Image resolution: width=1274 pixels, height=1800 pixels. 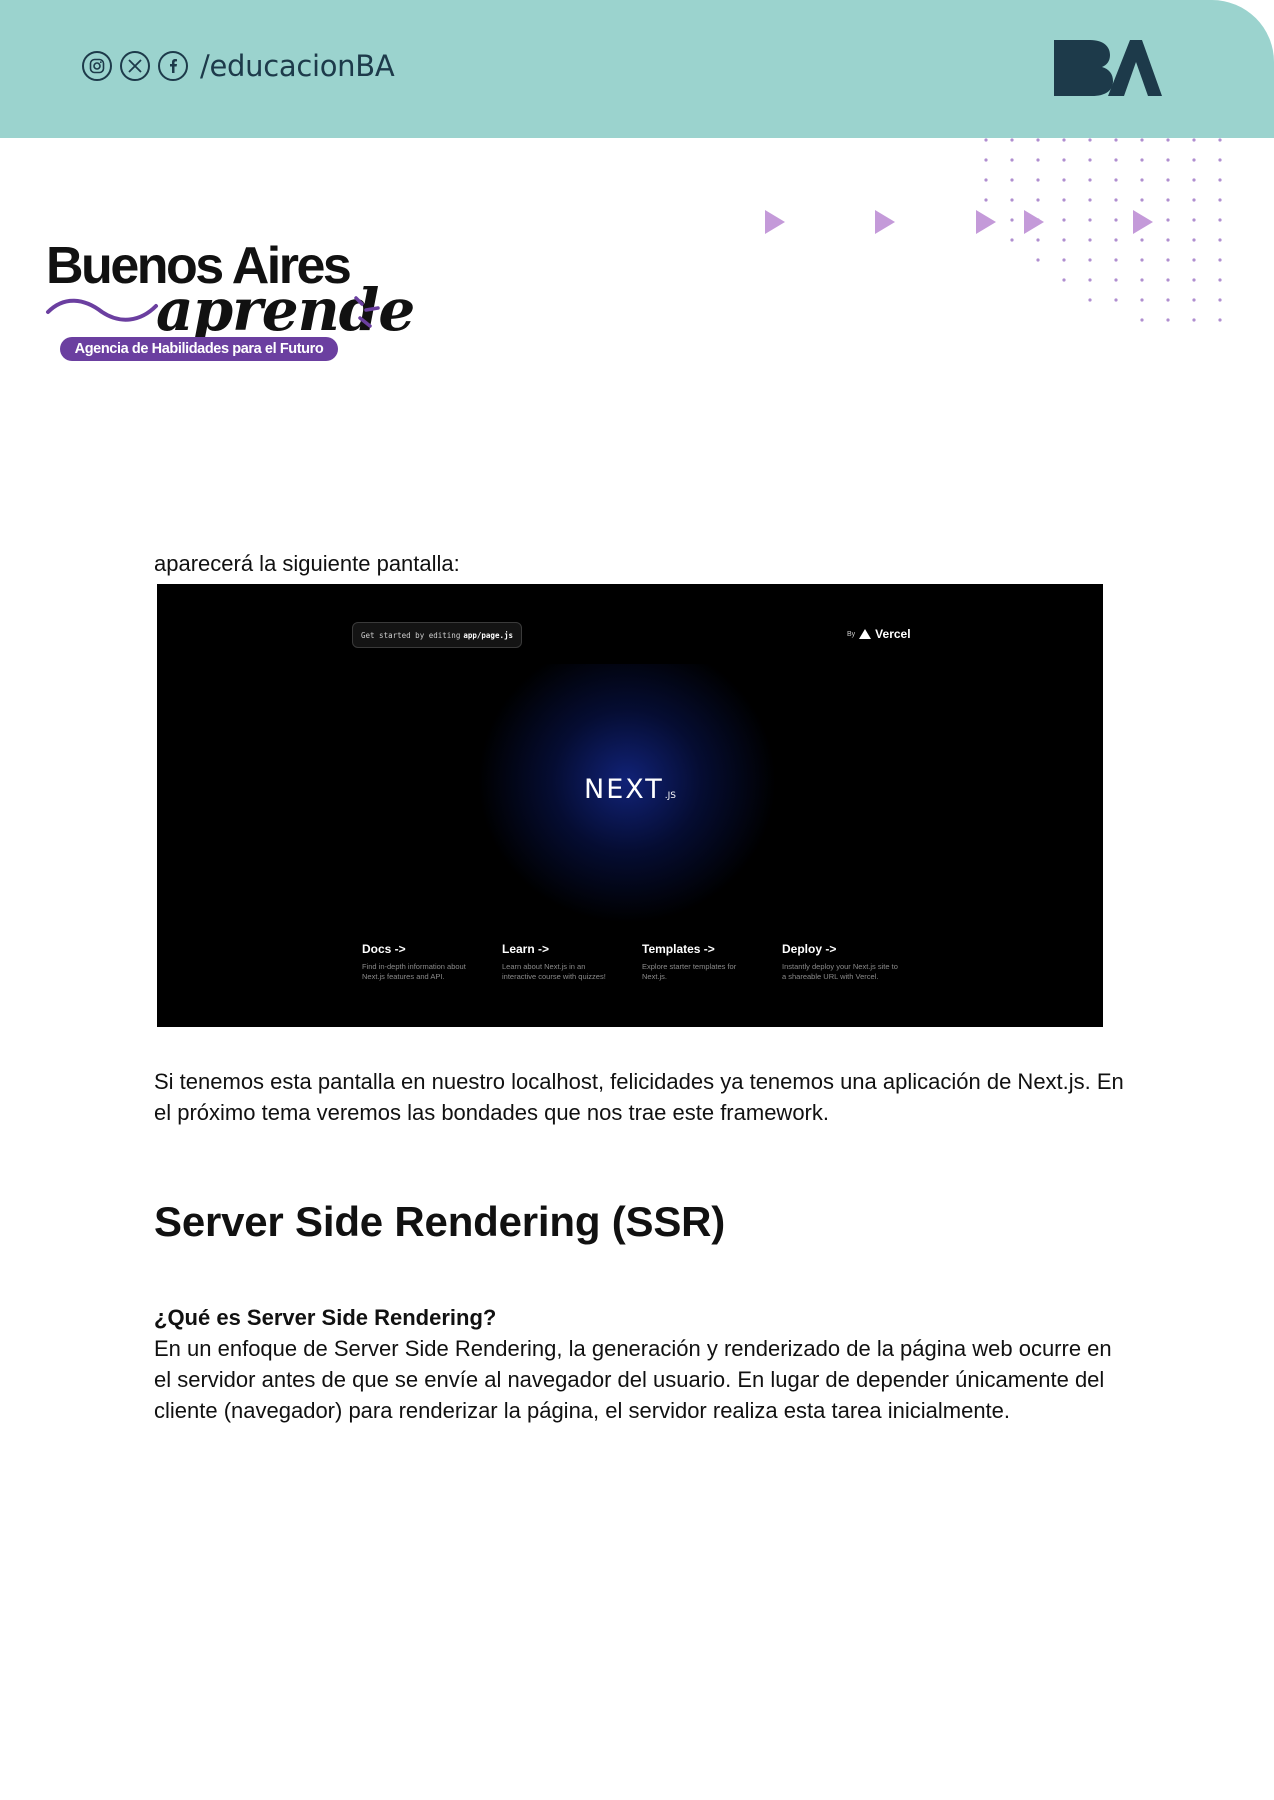 What do you see at coordinates (526, 949) in the screenshot?
I see `card-title: Learn ->` at bounding box center [526, 949].